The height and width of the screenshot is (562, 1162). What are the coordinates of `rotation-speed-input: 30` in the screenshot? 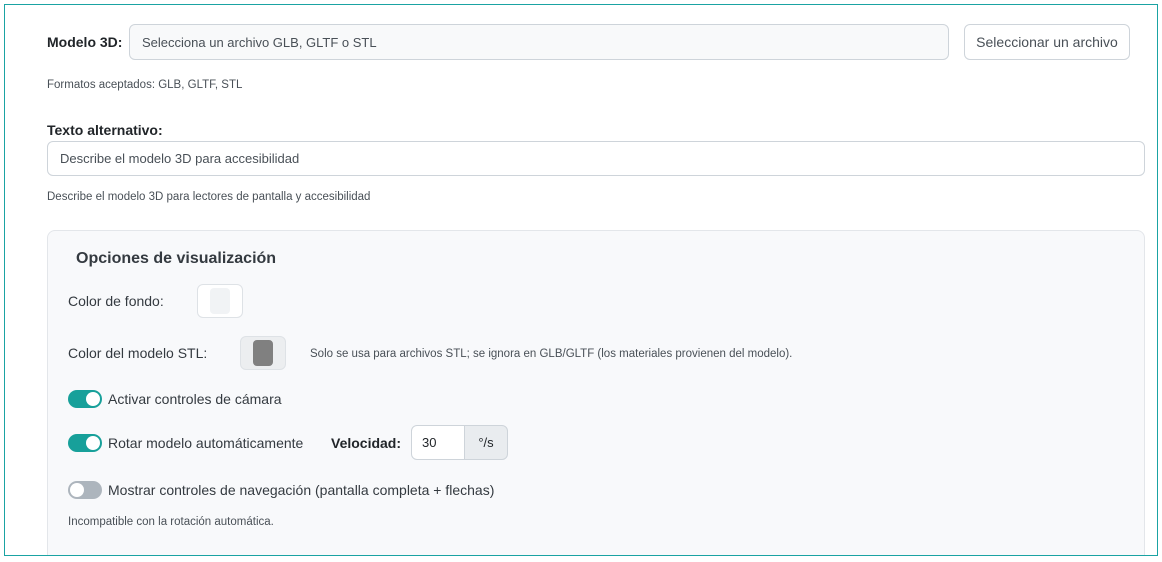 It's located at (438, 442).